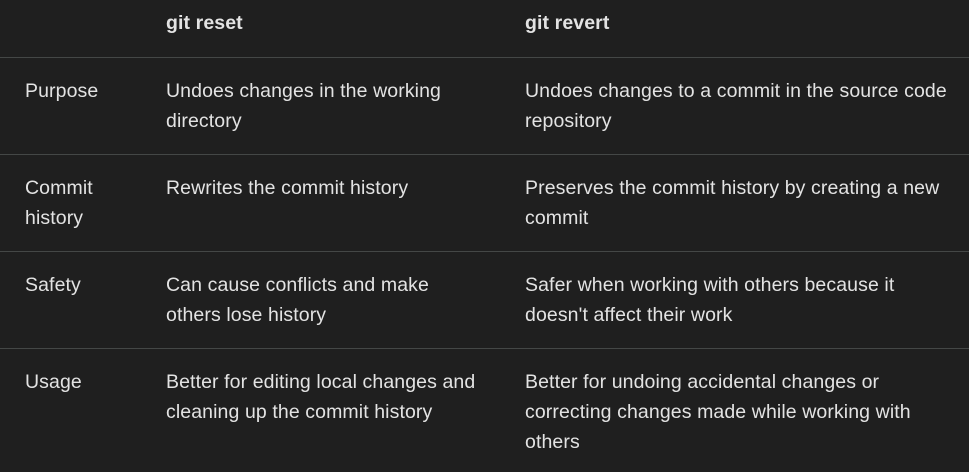  Describe the element at coordinates (567, 23) in the screenshot. I see `header-cell-git-revert: git revert` at that location.